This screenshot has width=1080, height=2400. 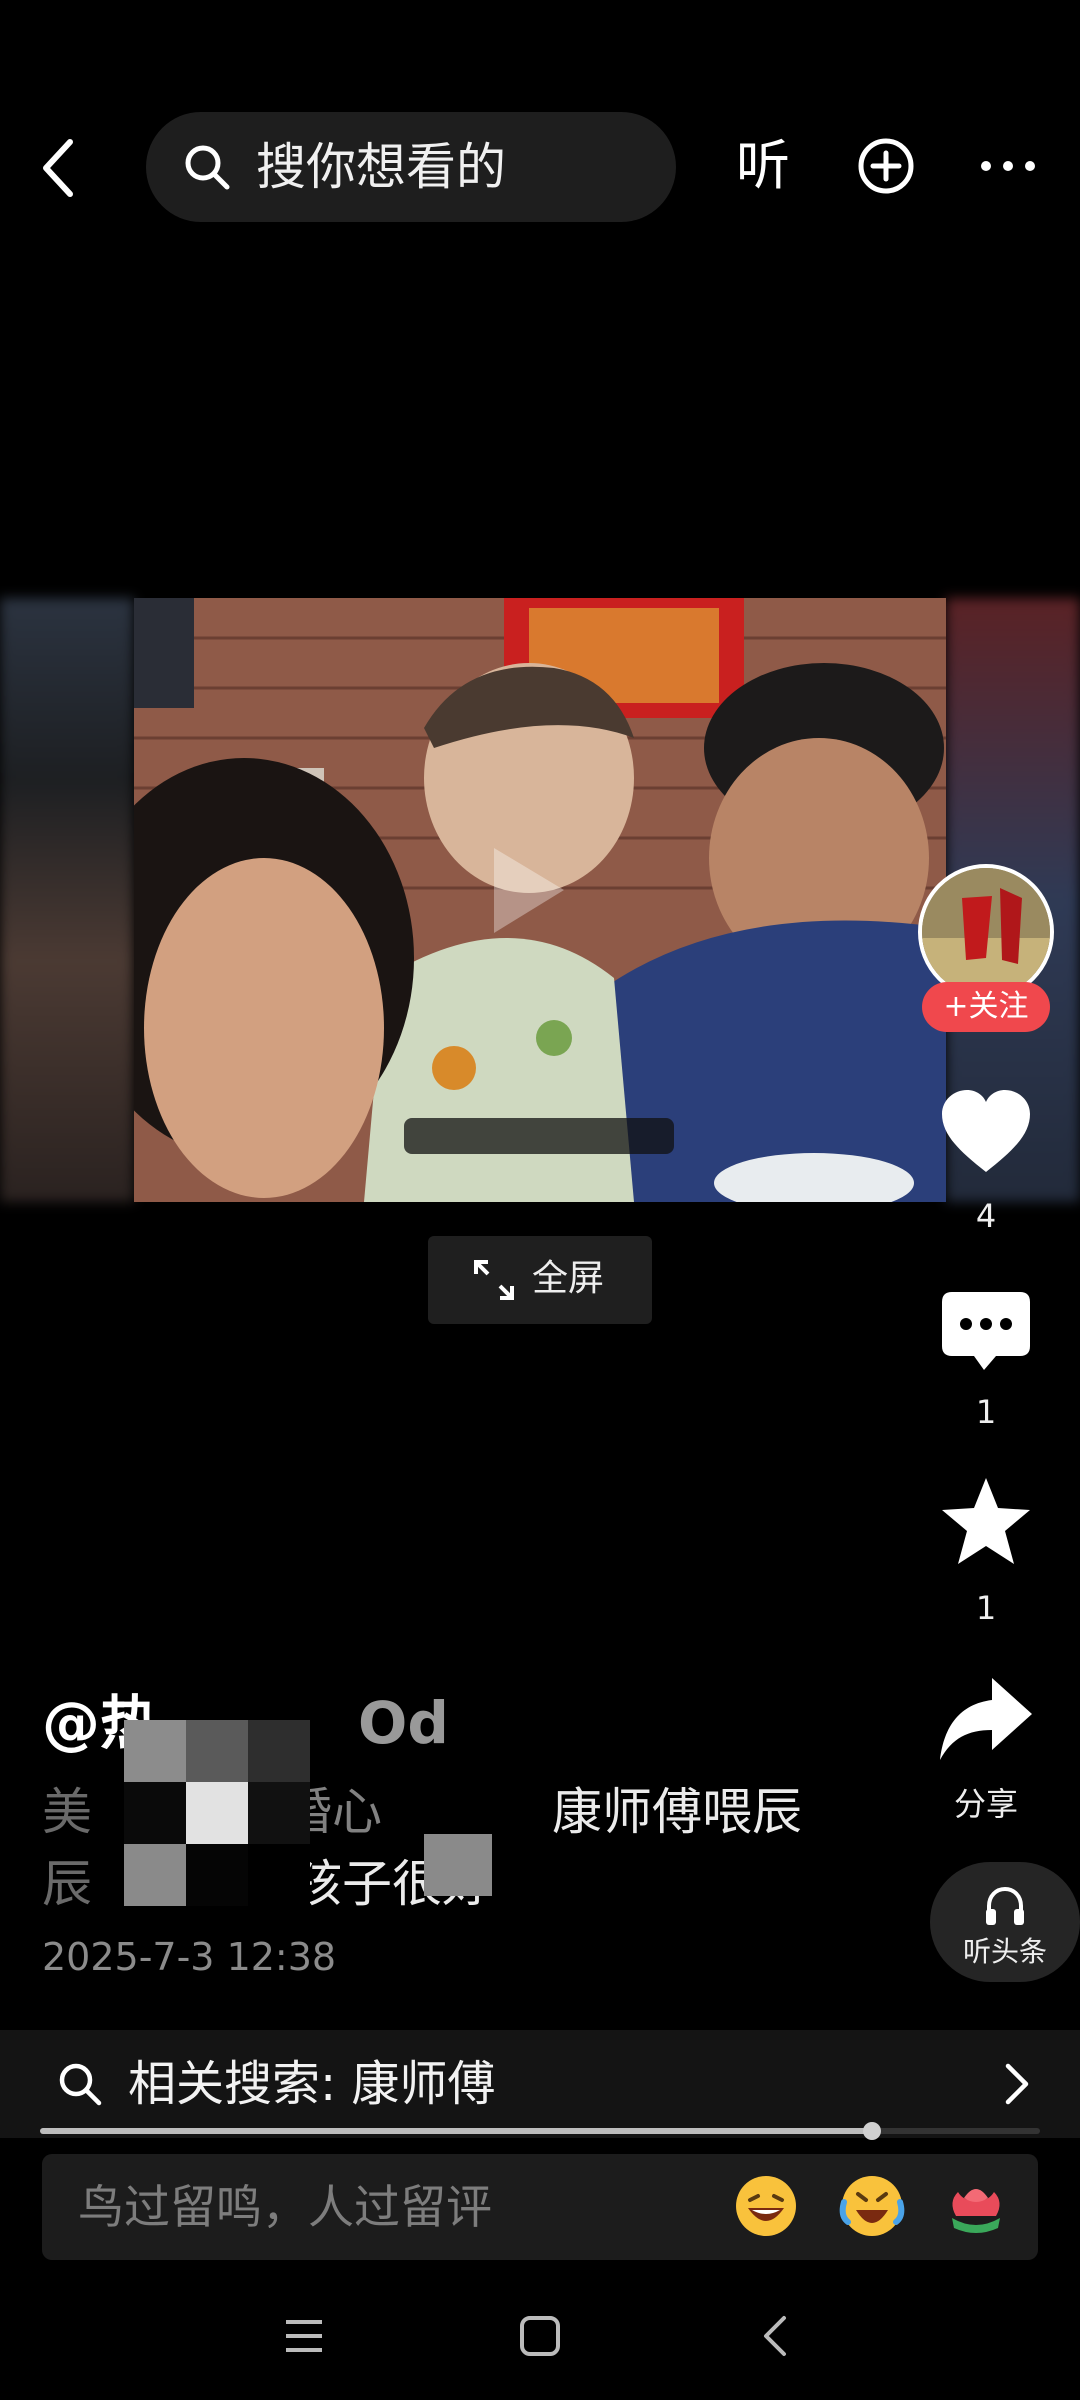 I want to click on video-progress-handle, so click(x=872, y=2131).